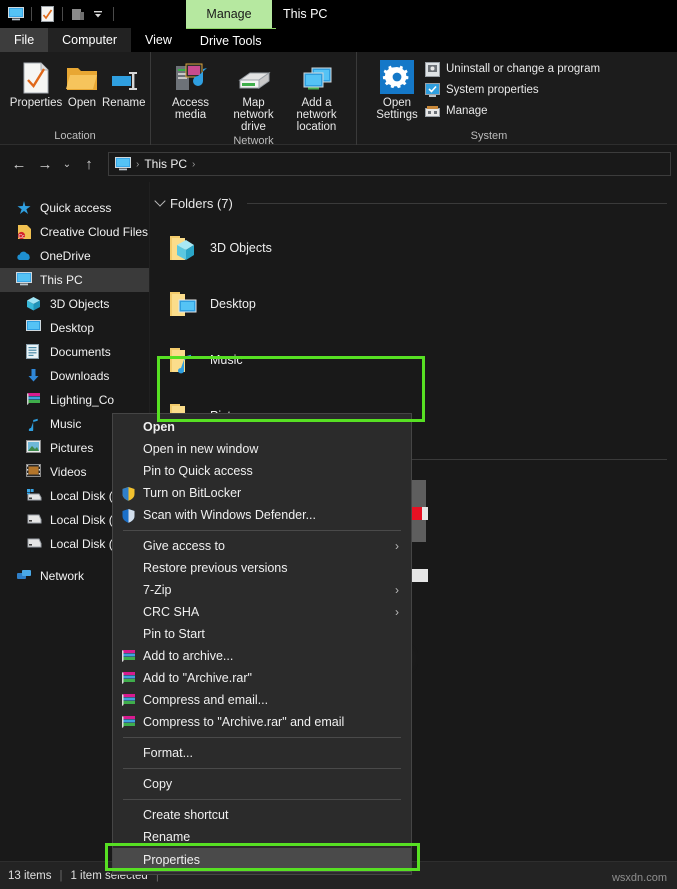 The image size is (677, 889). What do you see at coordinates (74, 280) in the screenshot?
I see `sidebar-item-this-pc: This PC` at bounding box center [74, 280].